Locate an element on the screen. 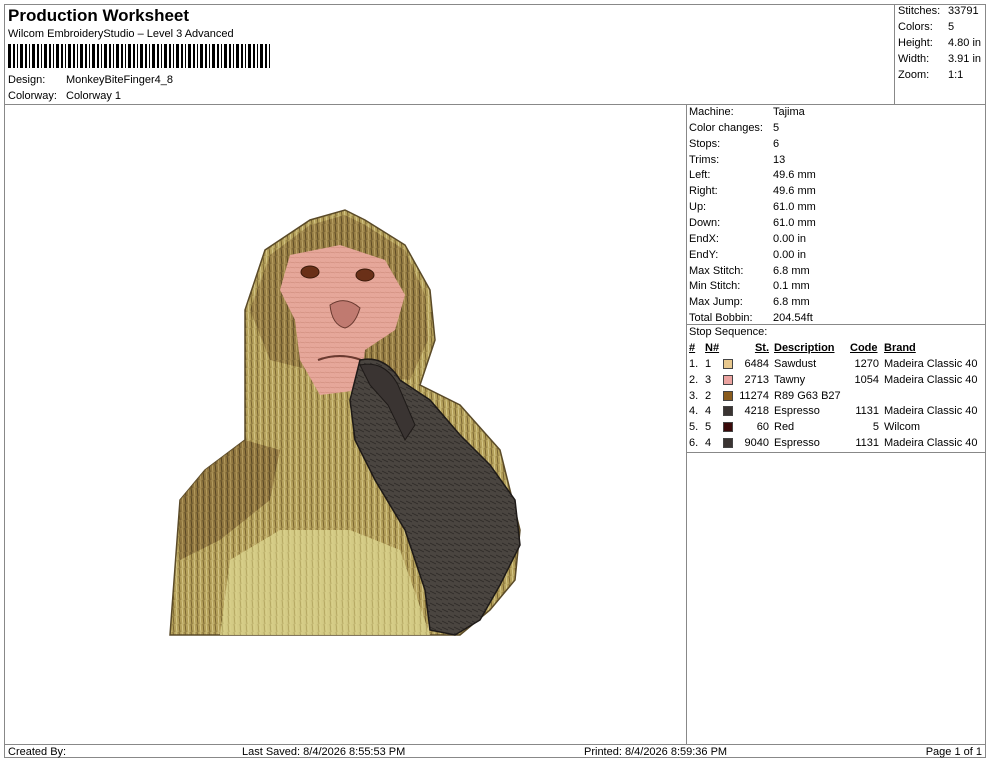 The image size is (990, 762). machine-info-value: 6 is located at coordinates (776, 143).